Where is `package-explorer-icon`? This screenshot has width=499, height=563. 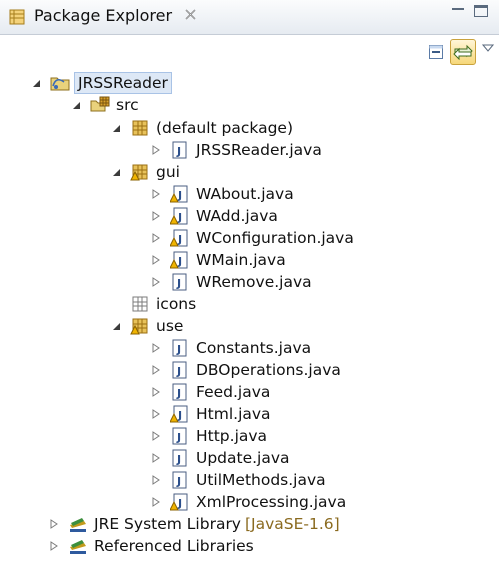 package-explorer-icon is located at coordinates (17, 17).